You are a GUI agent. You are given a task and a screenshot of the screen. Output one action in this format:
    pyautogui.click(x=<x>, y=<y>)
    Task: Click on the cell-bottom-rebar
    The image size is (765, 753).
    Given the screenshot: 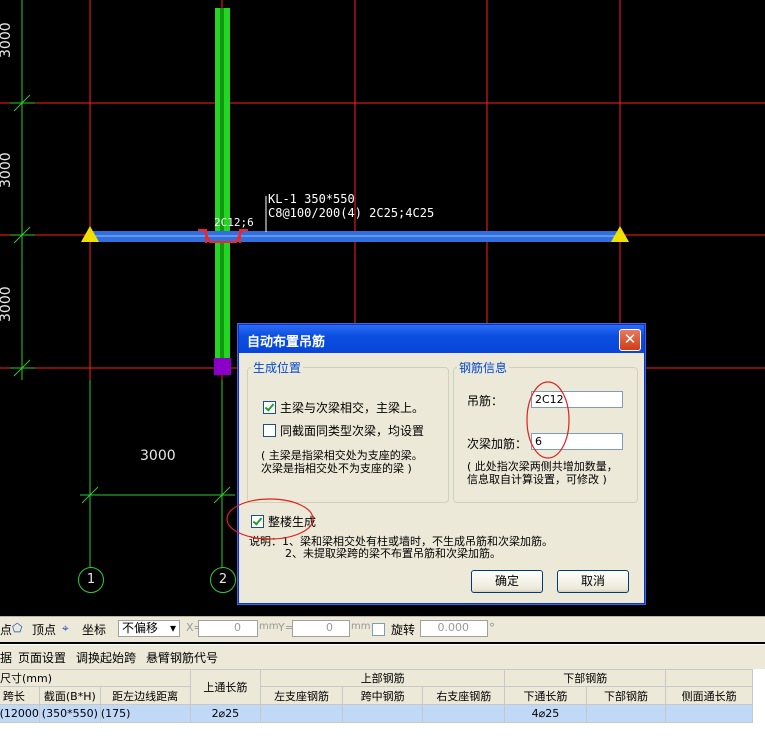 What is the action you would take?
    pyautogui.click(x=626, y=713)
    